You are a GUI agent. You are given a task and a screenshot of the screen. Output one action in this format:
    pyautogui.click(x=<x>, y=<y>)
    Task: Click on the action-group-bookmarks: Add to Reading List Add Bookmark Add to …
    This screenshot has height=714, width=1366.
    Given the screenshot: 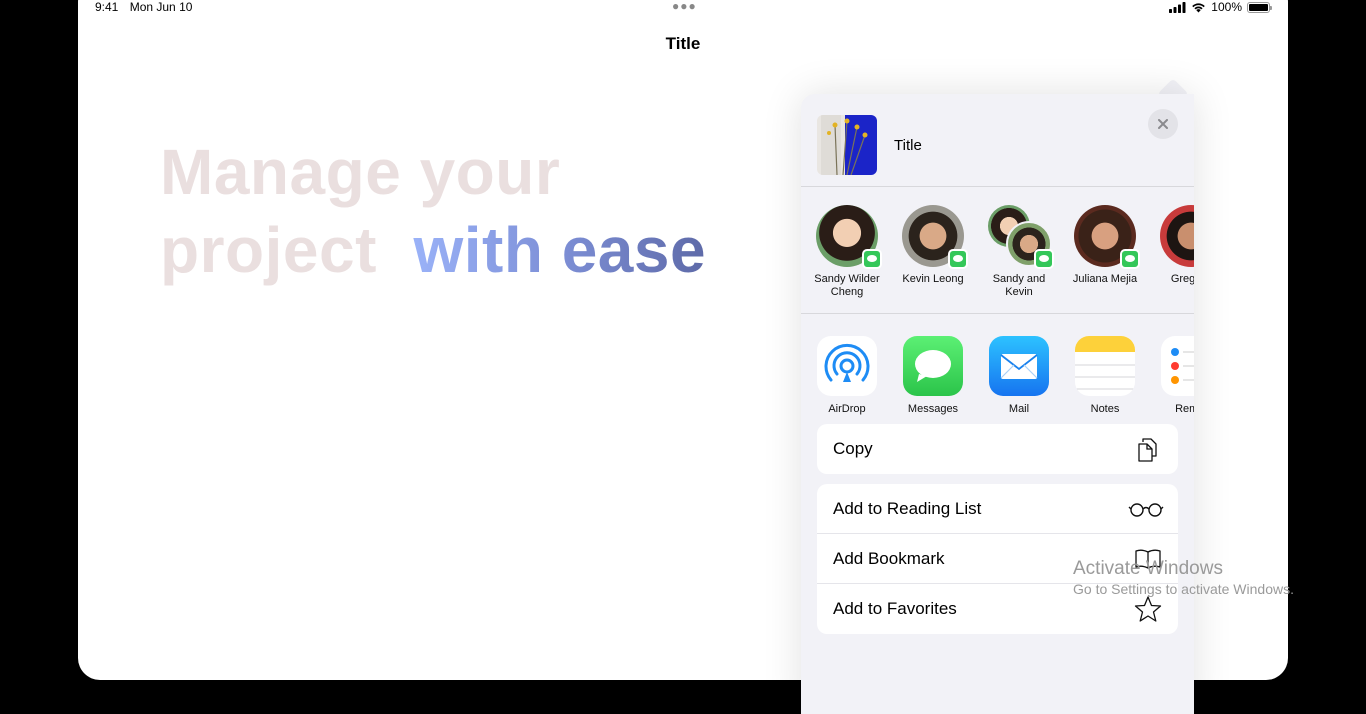 What is the action you would take?
    pyautogui.click(x=997, y=559)
    